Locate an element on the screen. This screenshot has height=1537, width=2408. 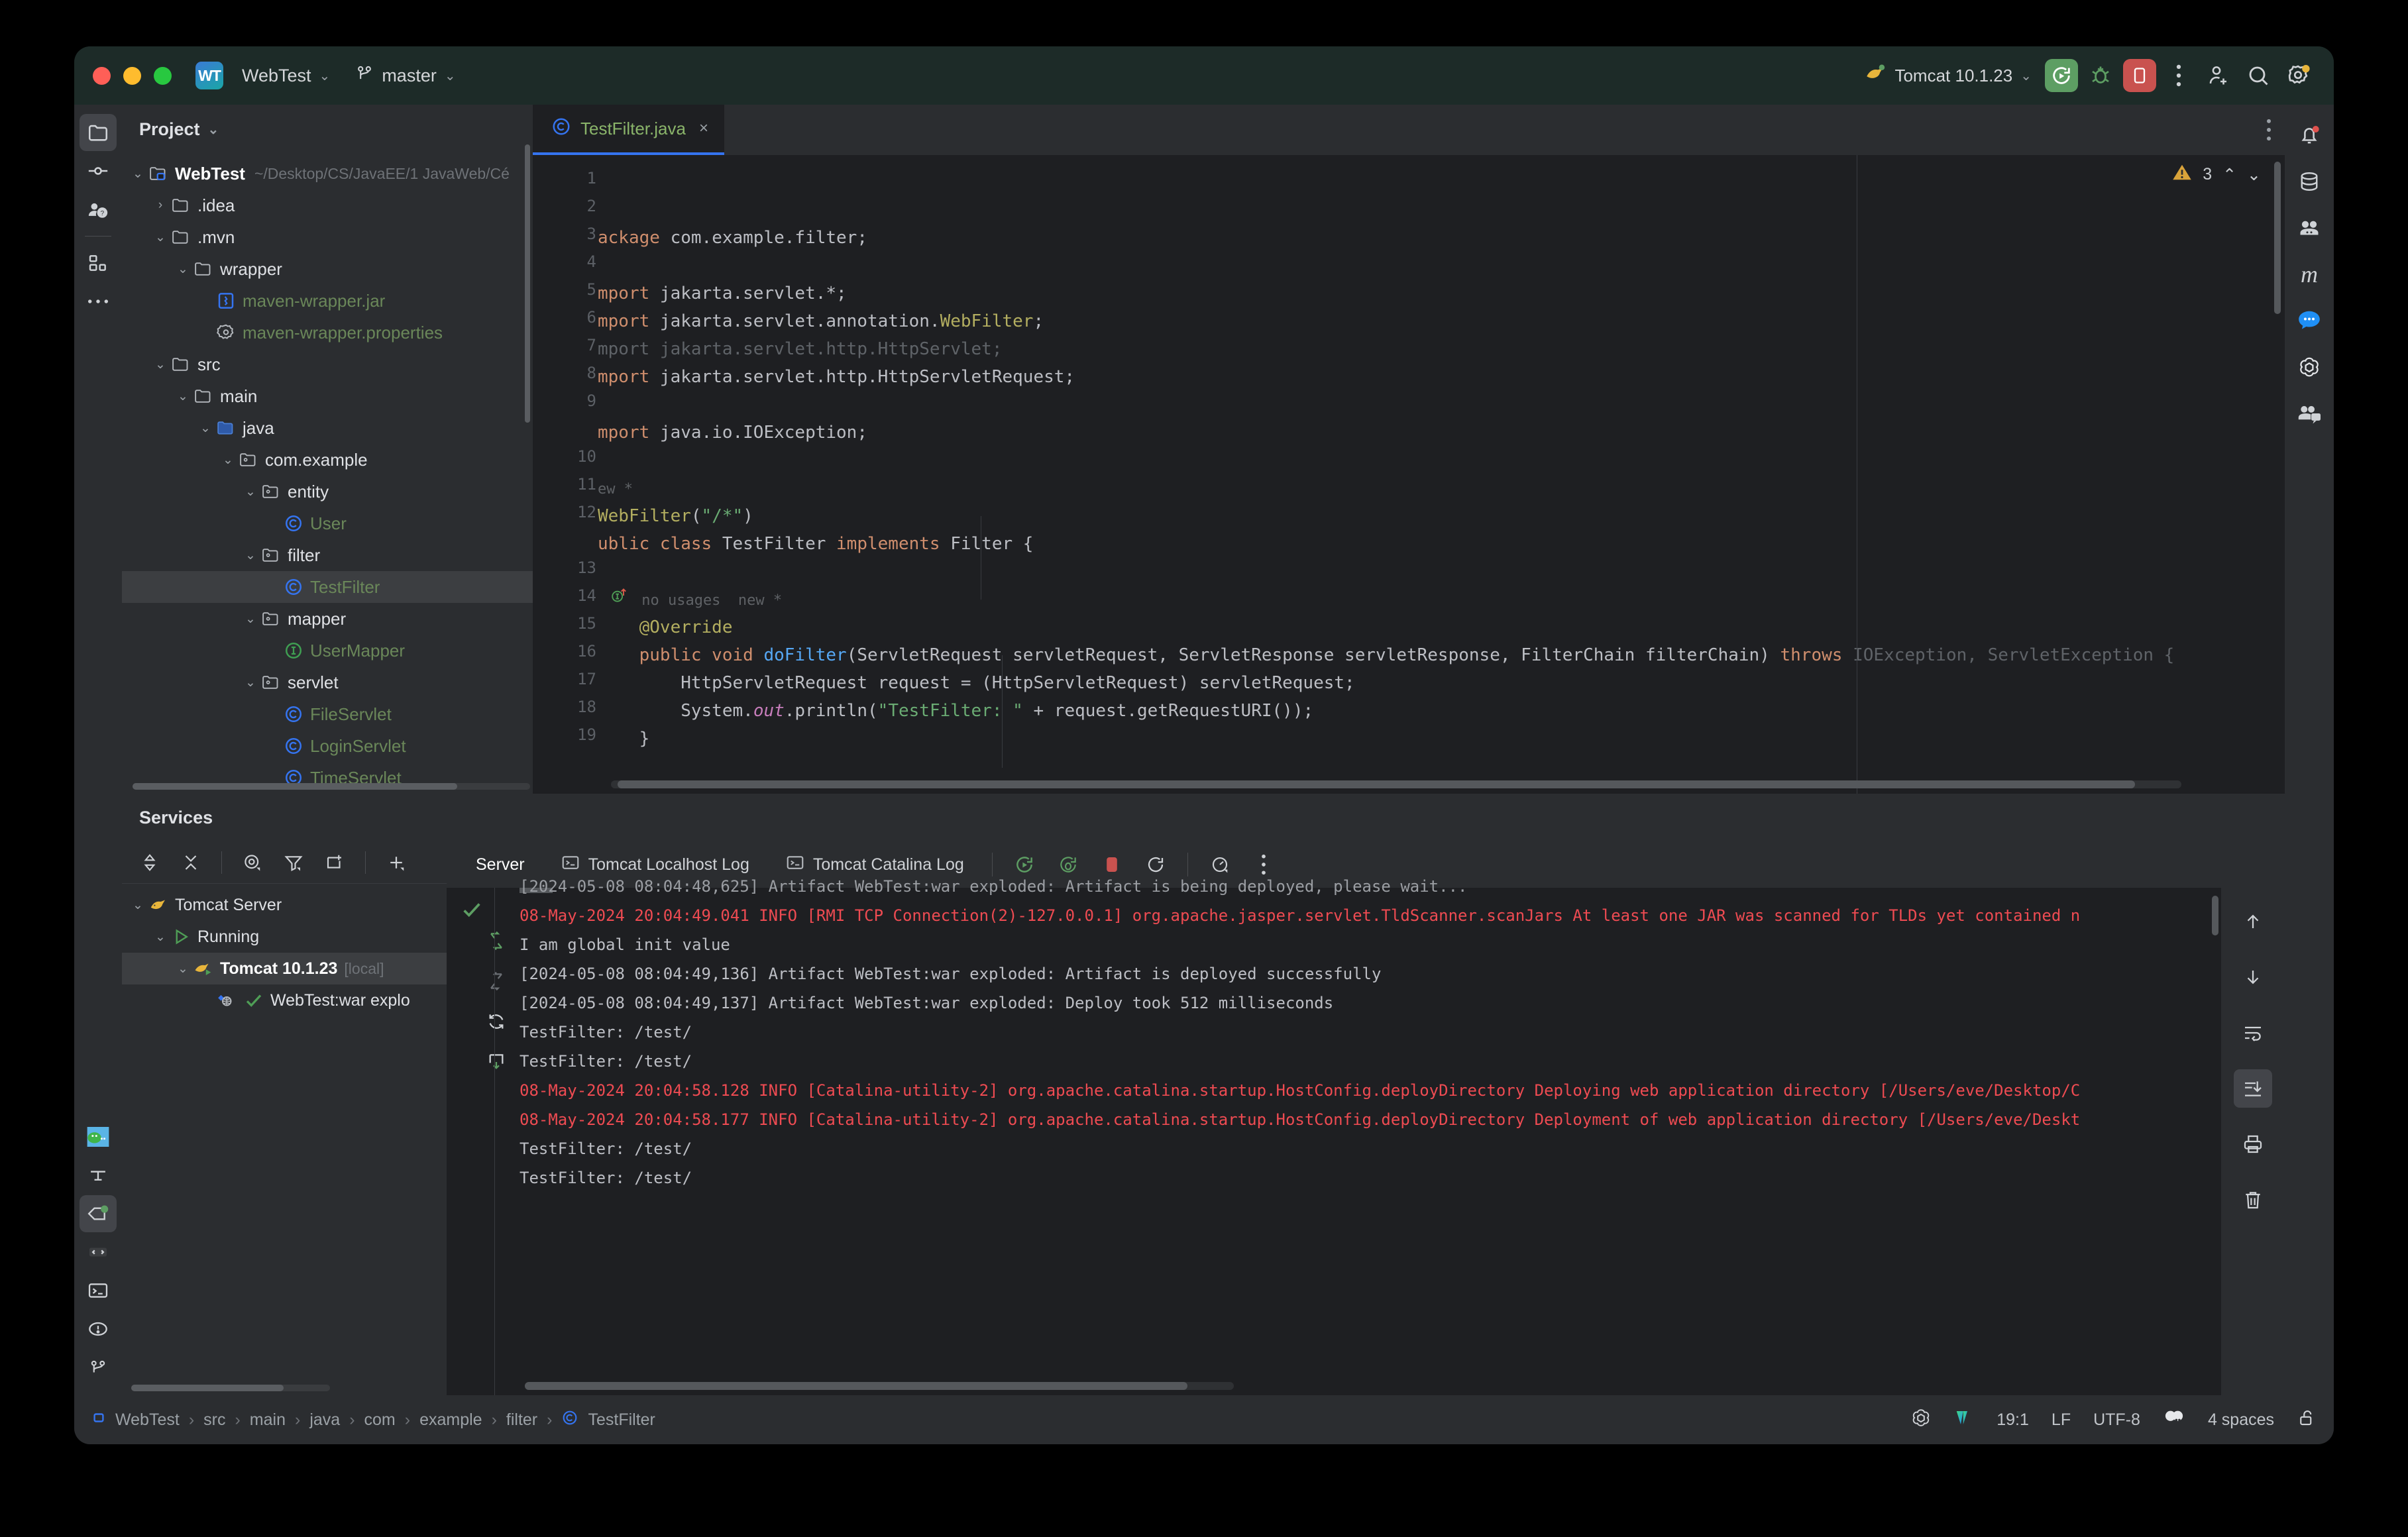
console-horizontal-scrollbar is located at coordinates (880, 1386).